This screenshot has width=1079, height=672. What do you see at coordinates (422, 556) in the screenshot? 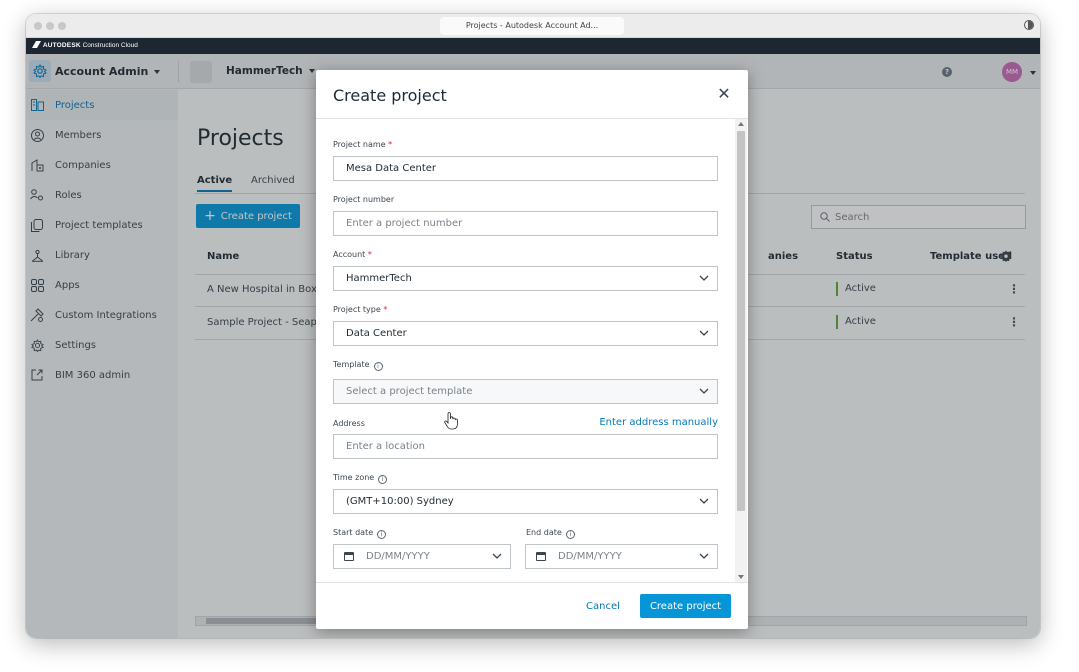
I see `start-date-picker: DD/MM/YYYY` at bounding box center [422, 556].